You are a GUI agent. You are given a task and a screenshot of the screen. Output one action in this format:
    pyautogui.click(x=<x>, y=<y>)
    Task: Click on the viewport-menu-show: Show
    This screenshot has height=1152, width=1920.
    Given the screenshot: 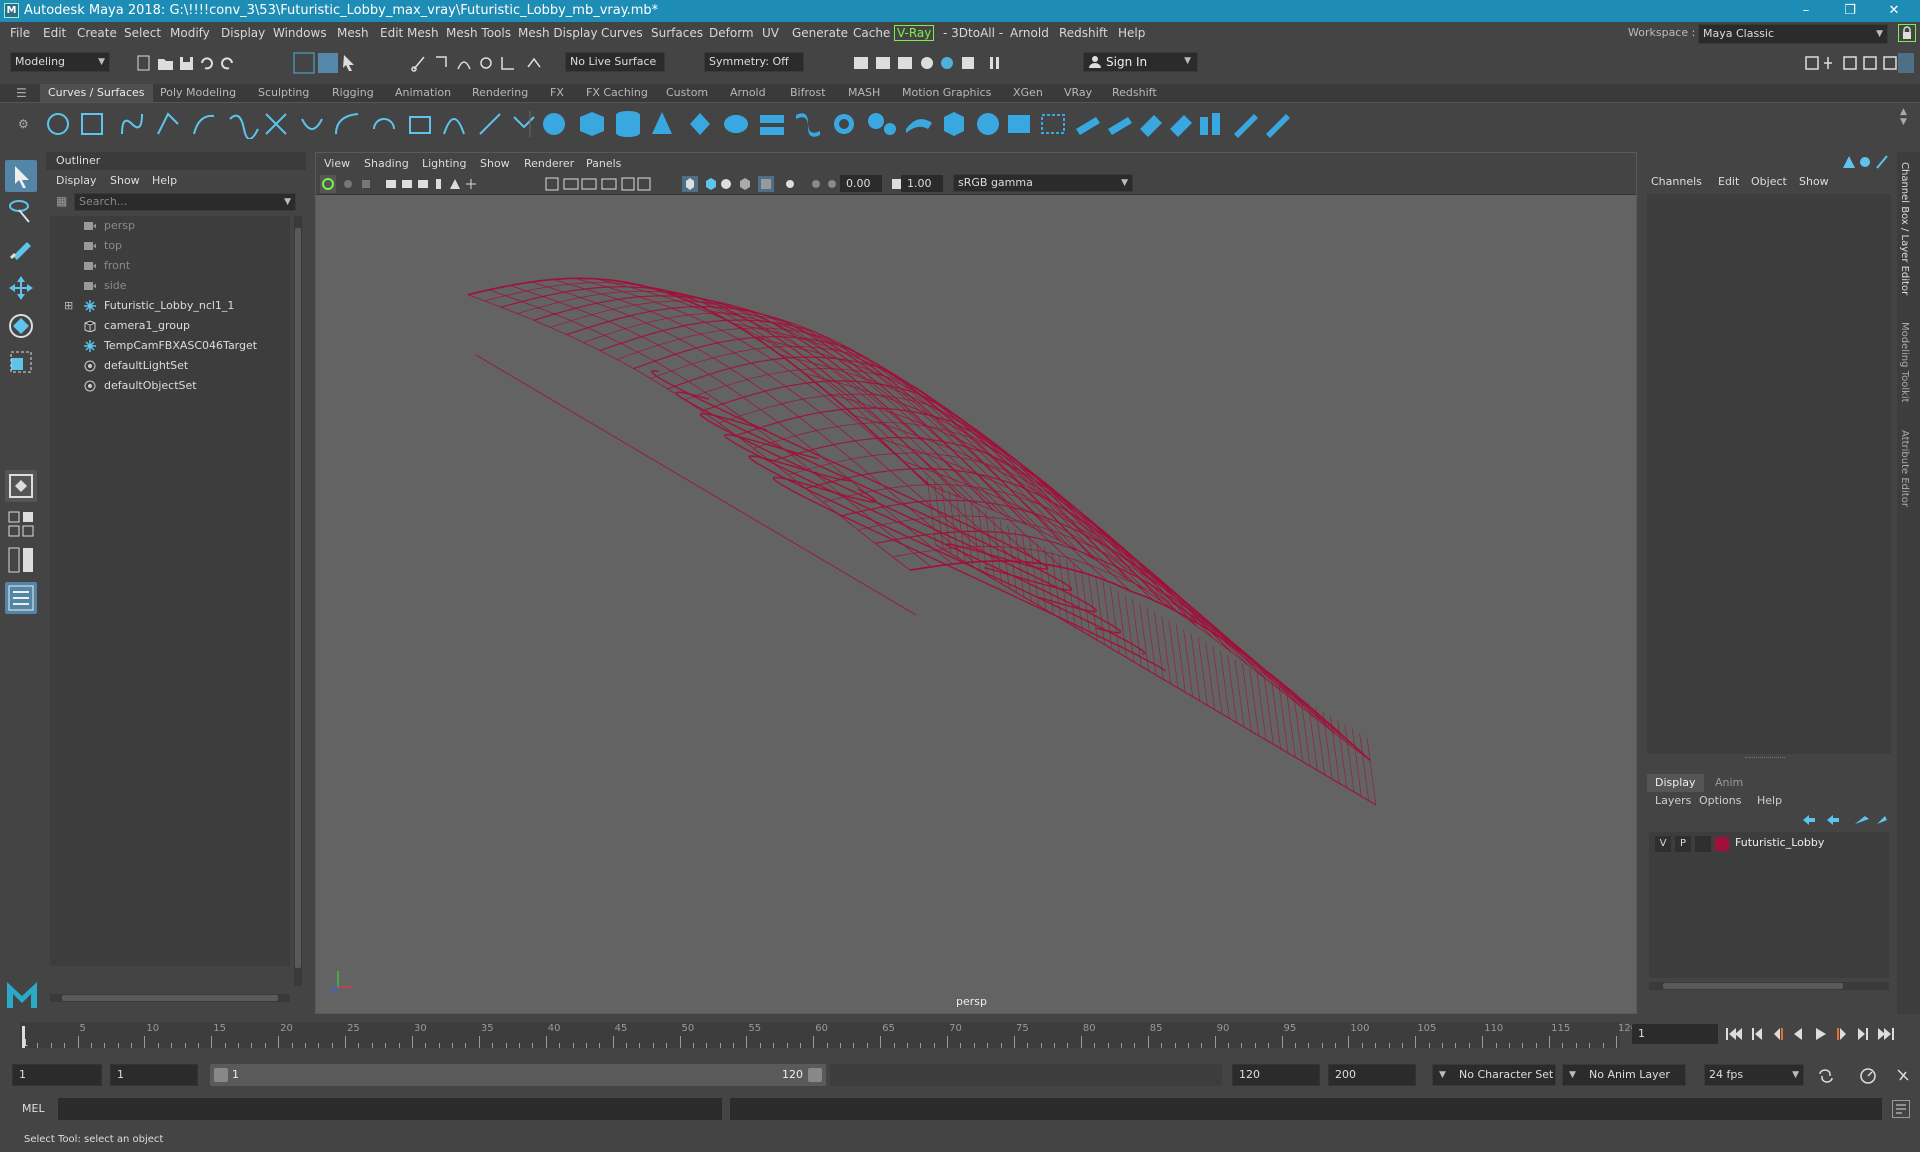 What is the action you would take?
    pyautogui.click(x=495, y=163)
    